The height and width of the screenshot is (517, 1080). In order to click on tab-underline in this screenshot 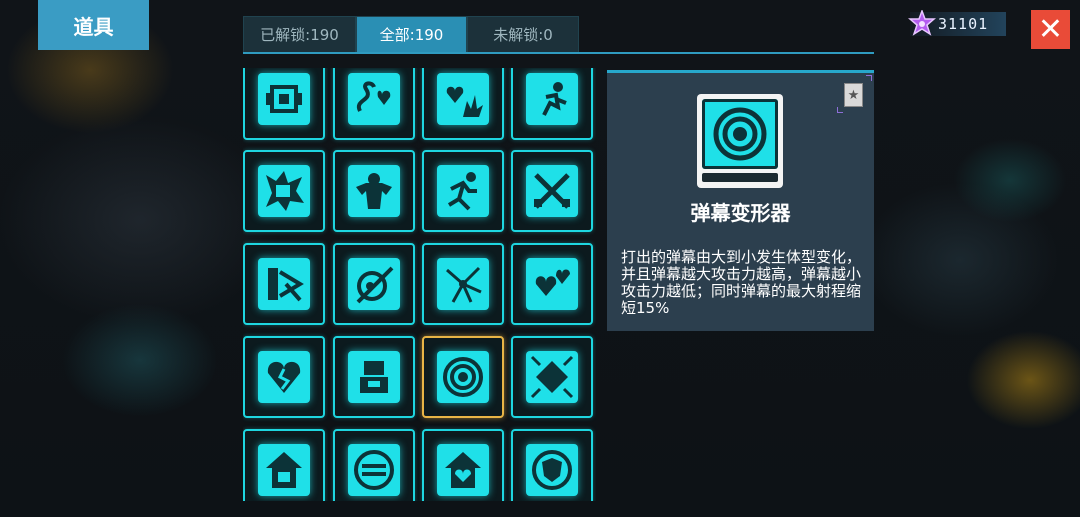, I will do `click(558, 53)`.